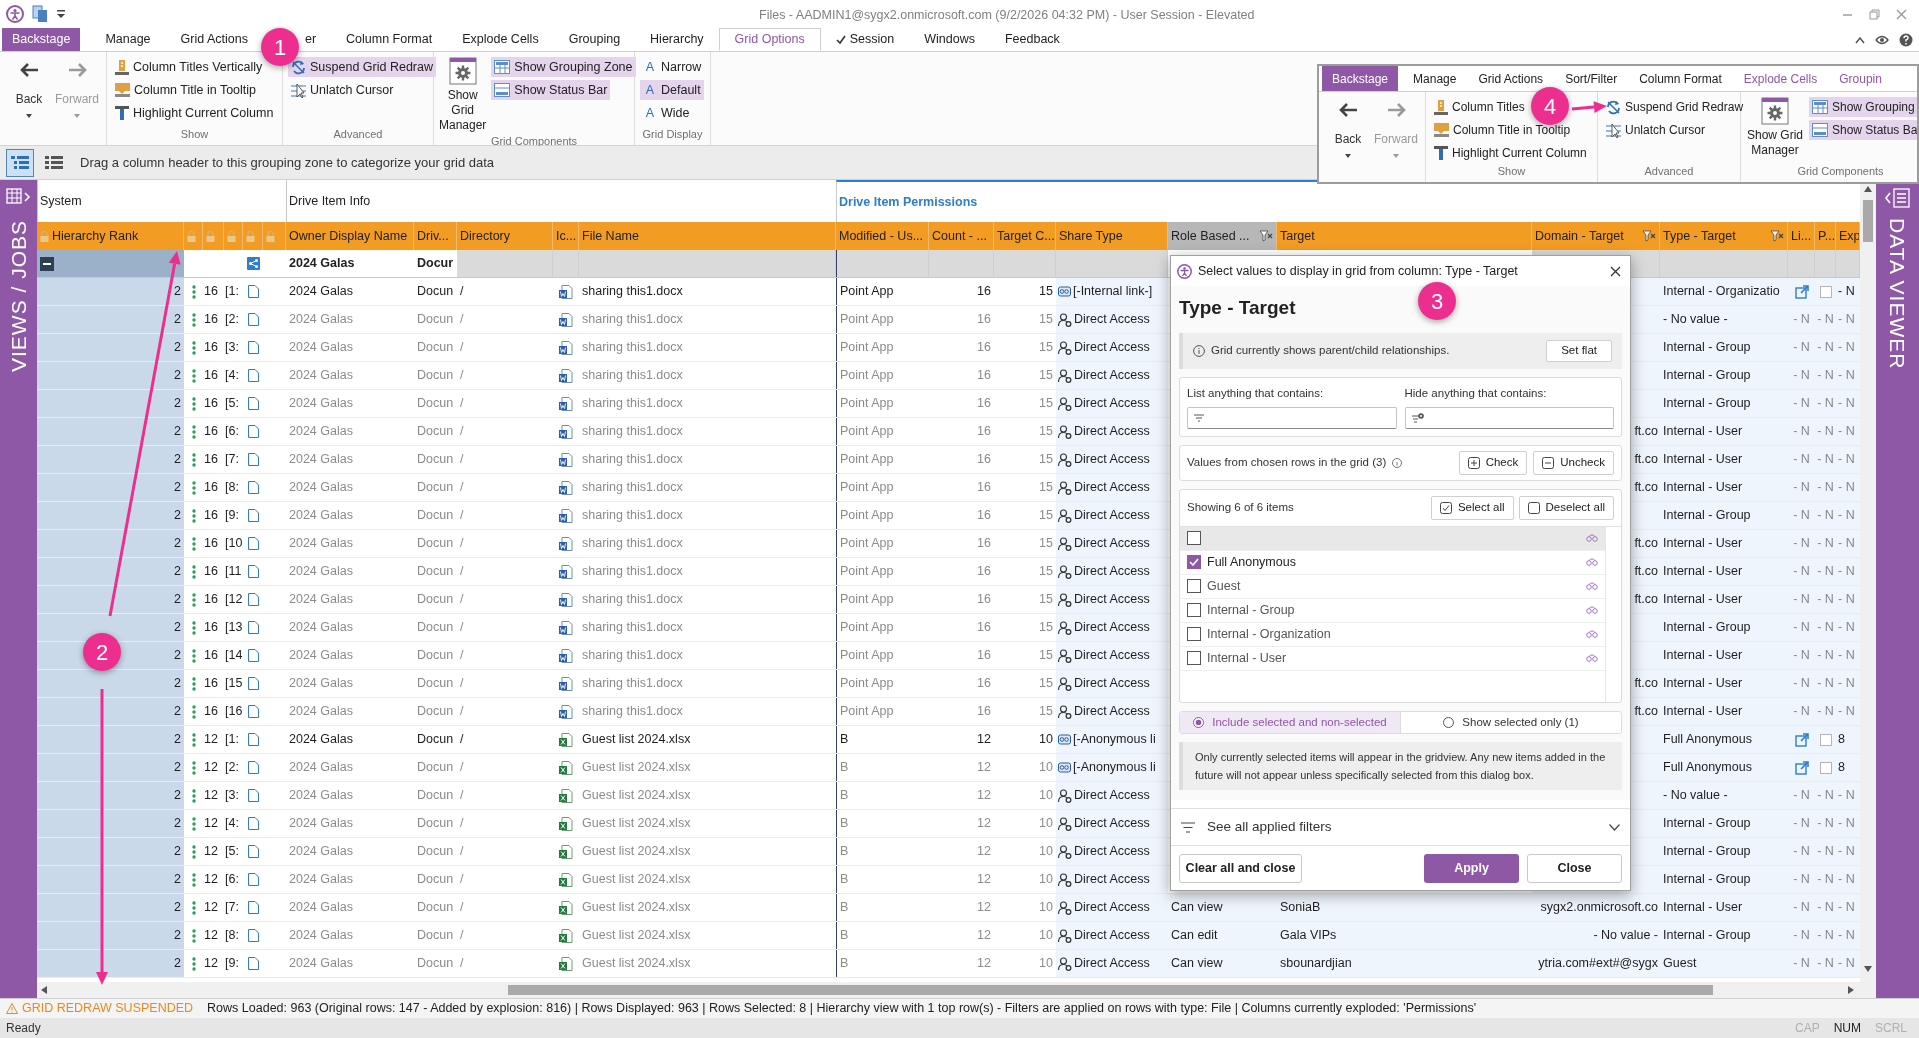 Image resolution: width=1919 pixels, height=1038 pixels. I want to click on ribbon-tab: Grid Options, so click(769, 39).